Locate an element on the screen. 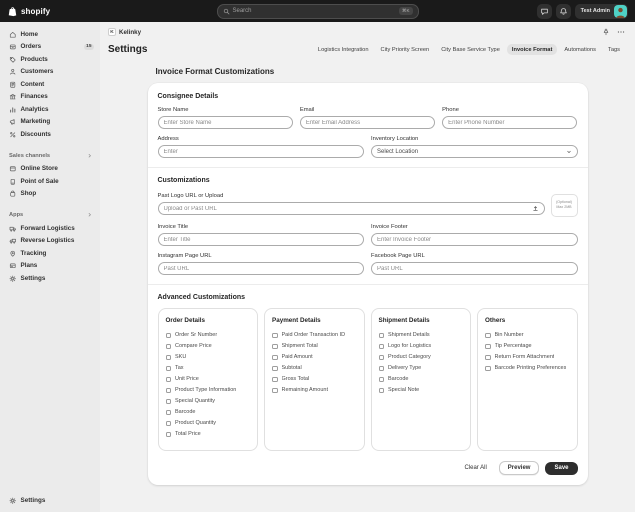  address-input is located at coordinates (260, 151).